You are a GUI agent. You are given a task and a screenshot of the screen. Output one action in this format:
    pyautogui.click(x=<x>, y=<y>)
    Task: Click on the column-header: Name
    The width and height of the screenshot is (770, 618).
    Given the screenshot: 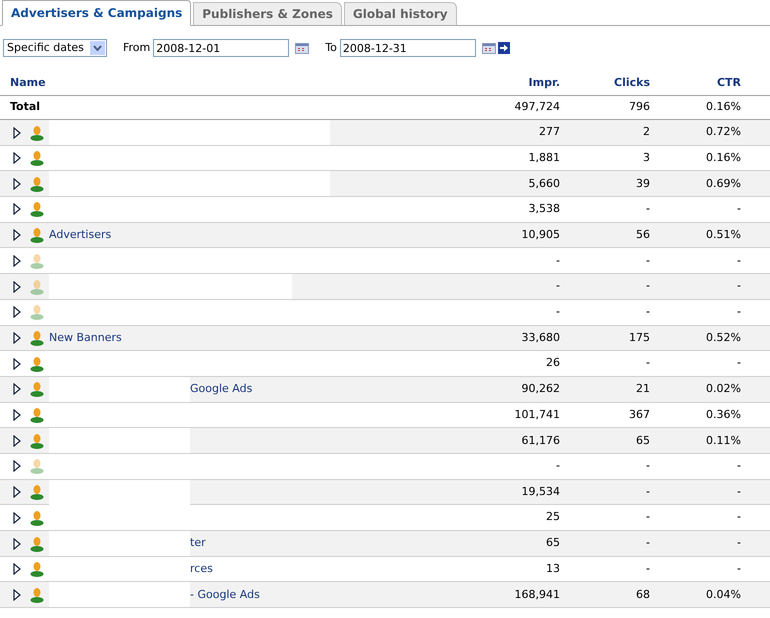 What is the action you would take?
    pyautogui.click(x=220, y=83)
    